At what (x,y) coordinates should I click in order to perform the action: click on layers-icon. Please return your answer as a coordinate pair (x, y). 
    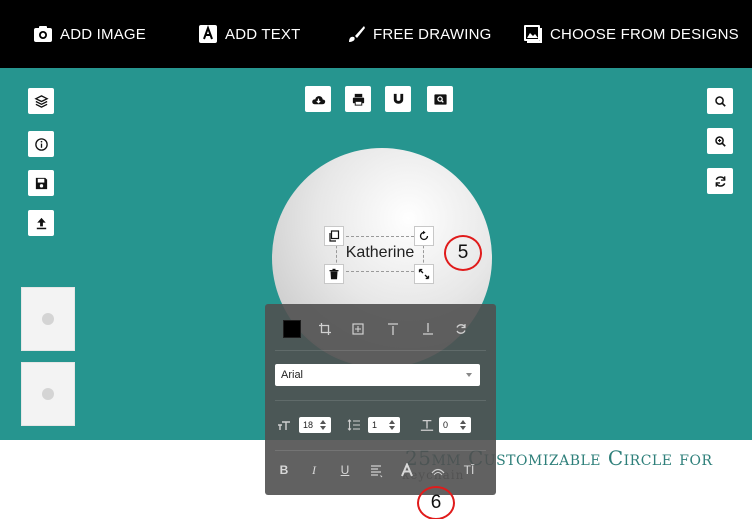
    Looking at the image, I should click on (41, 101).